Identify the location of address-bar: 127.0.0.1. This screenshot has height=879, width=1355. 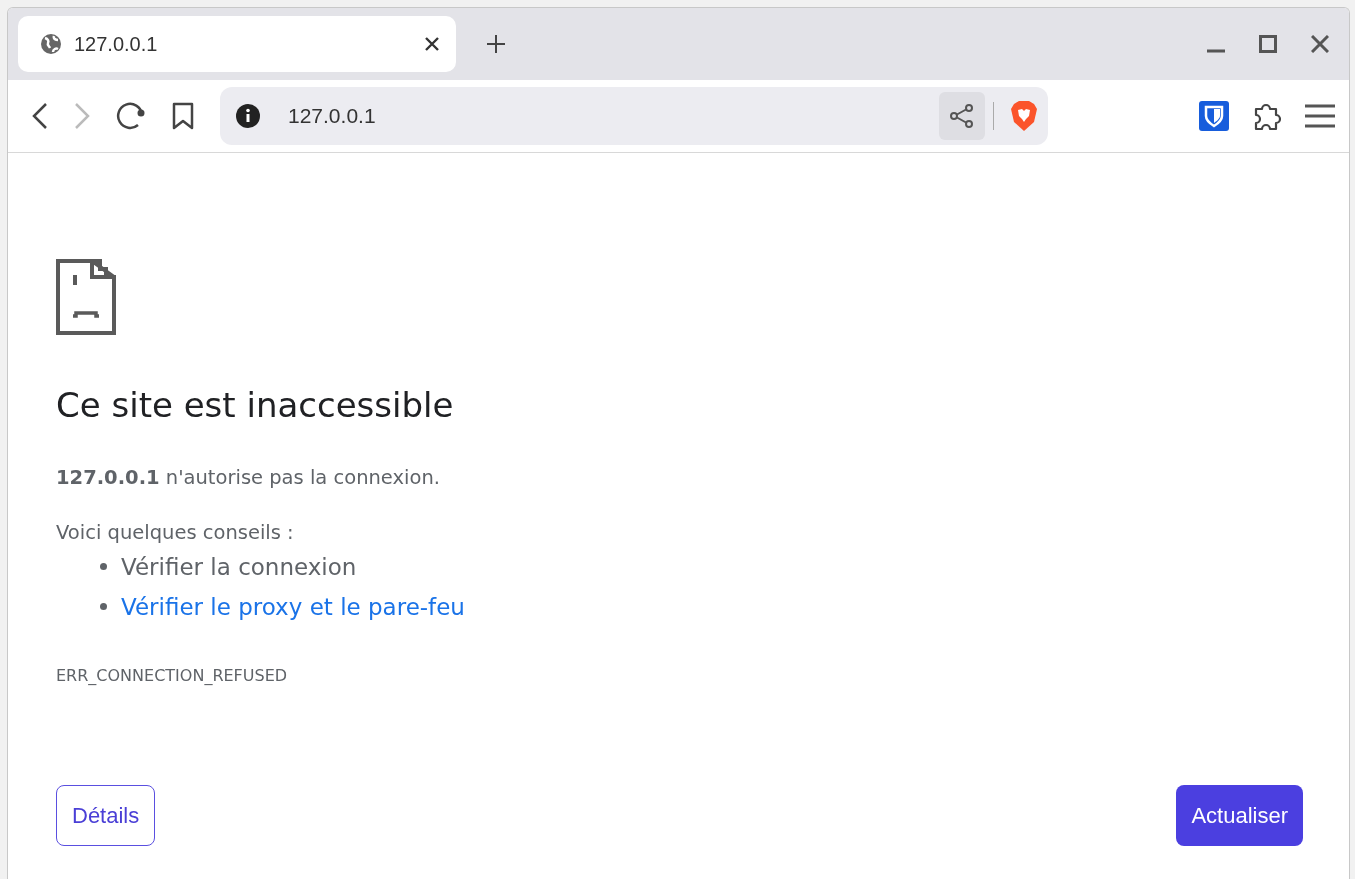
(634, 116).